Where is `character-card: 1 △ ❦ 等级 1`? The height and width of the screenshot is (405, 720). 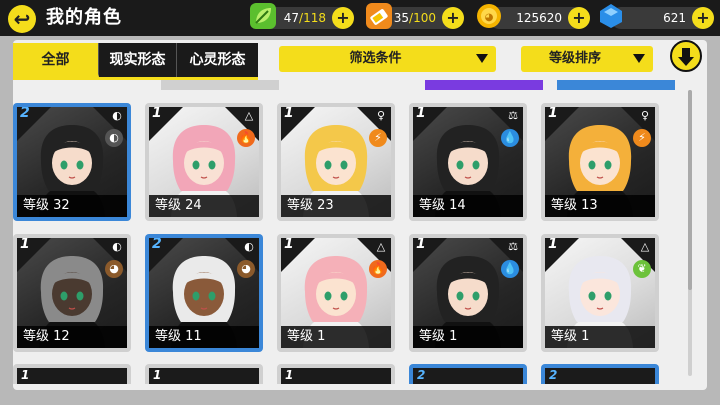 character-card: 1 △ ❦ 等级 1 is located at coordinates (600, 293).